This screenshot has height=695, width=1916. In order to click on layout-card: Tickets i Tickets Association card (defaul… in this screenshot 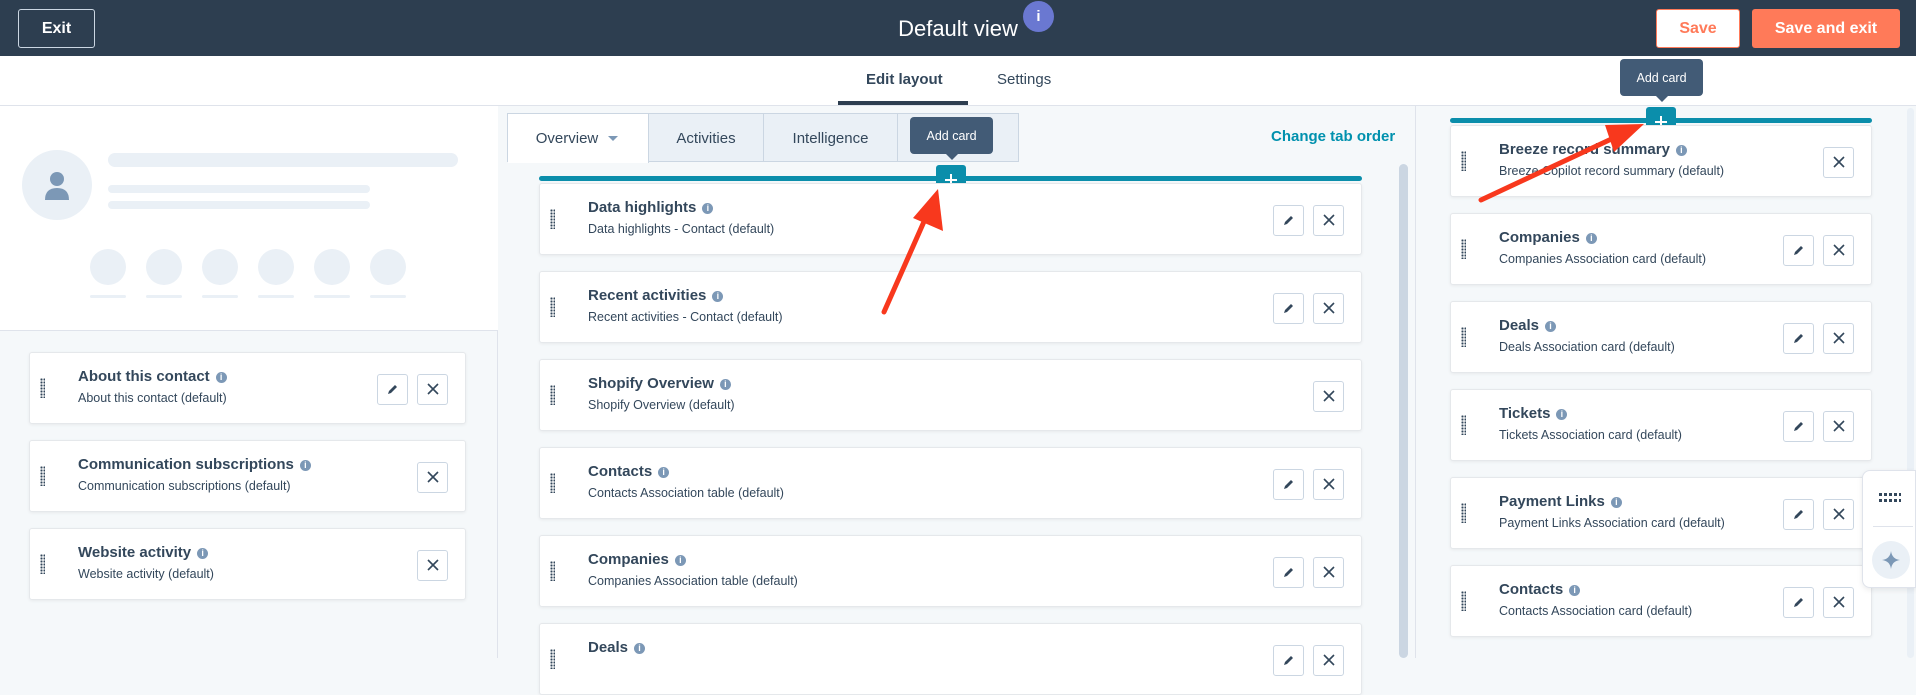, I will do `click(1661, 425)`.